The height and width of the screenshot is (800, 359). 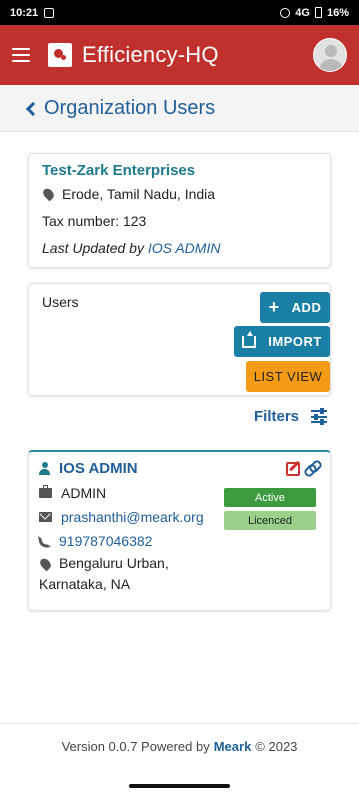 I want to click on add-user-label: ADD, so click(x=306, y=307).